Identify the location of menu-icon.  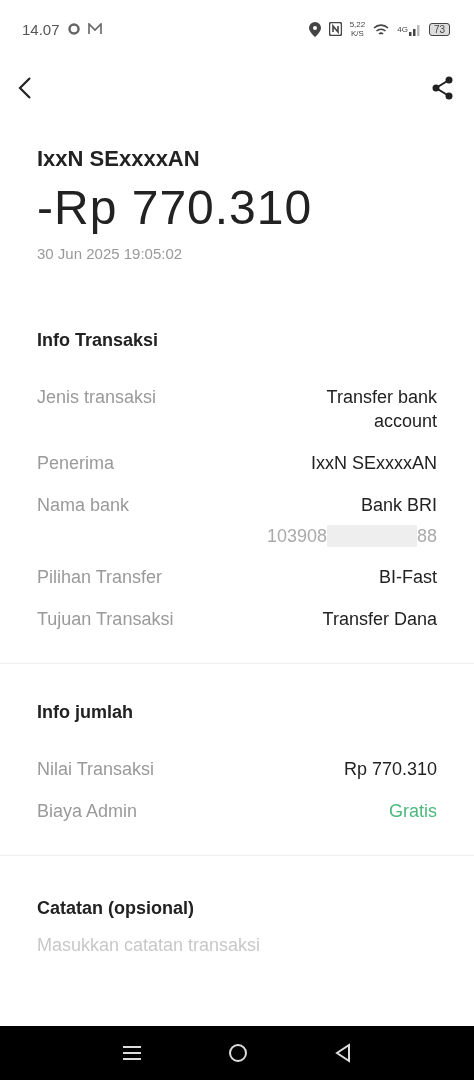
(132, 1053).